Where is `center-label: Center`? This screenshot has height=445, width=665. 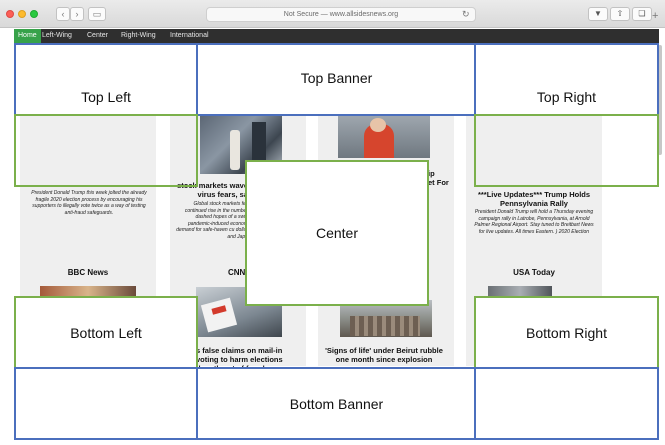
center-label: Center is located at coordinates (337, 233).